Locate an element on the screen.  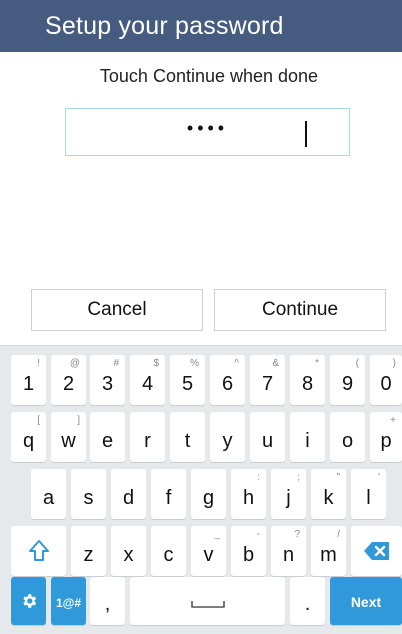
key-o: o is located at coordinates (347, 437).